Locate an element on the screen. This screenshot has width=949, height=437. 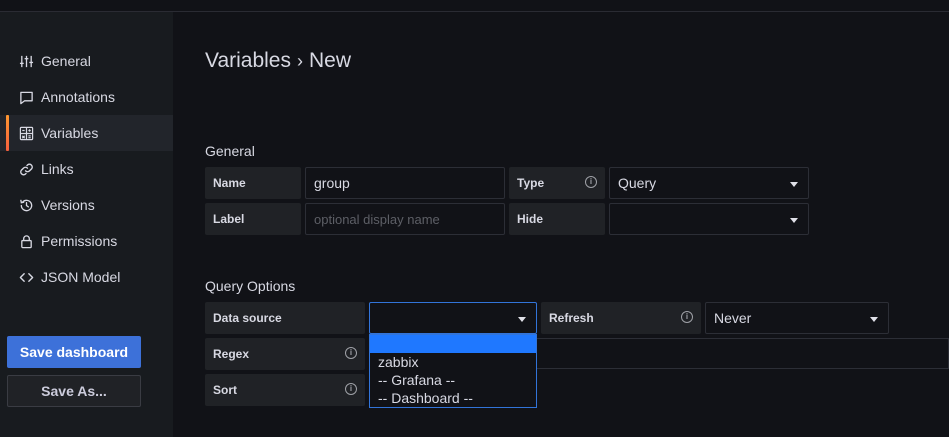
regex-label: Regex i is located at coordinates (285, 354).